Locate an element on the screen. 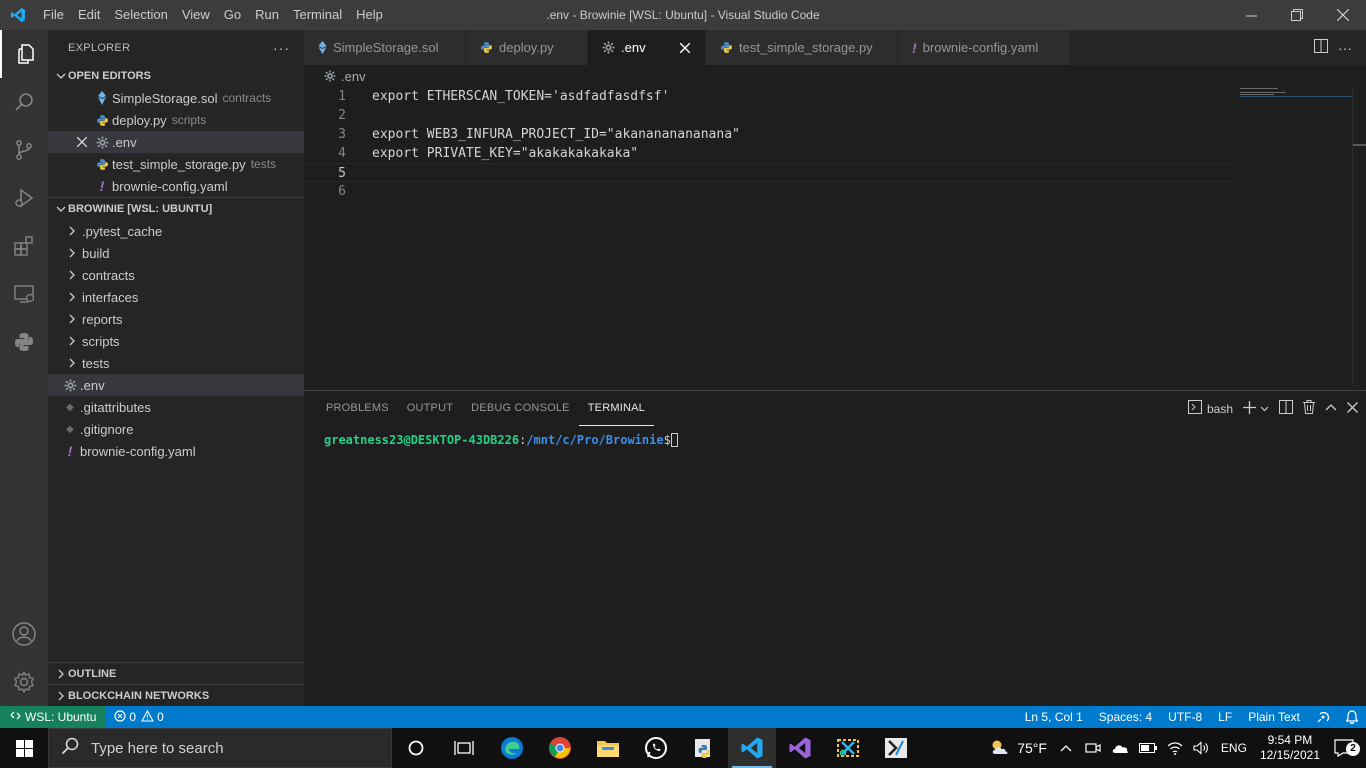 This screenshot has width=1366, height=768. remote-indicator: WSL: Ubuntu is located at coordinates (53, 717).